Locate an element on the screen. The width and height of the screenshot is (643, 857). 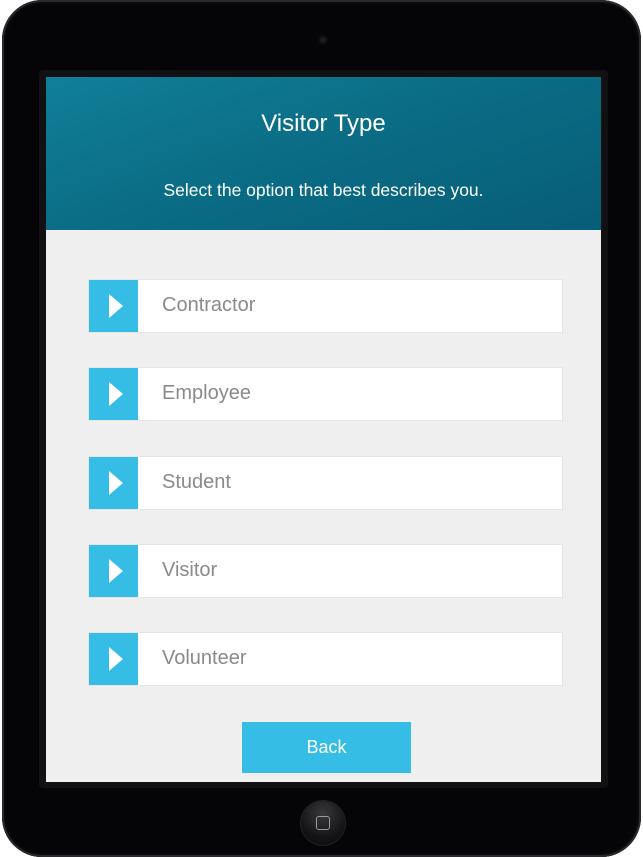
option-label: Visitor is located at coordinates (190, 570).